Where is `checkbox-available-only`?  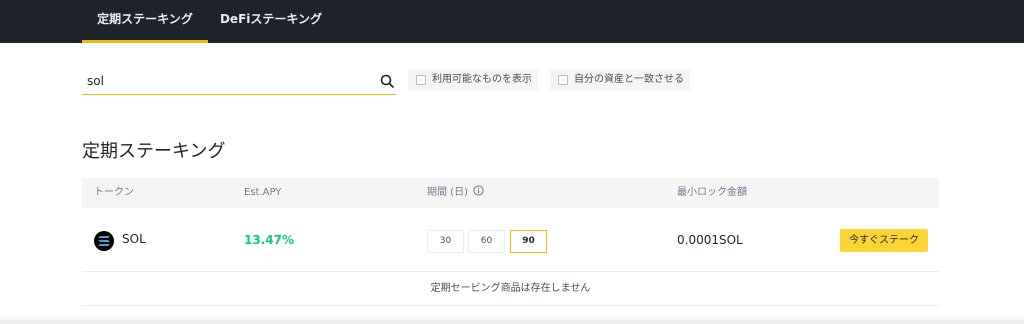 checkbox-available-only is located at coordinates (421, 80).